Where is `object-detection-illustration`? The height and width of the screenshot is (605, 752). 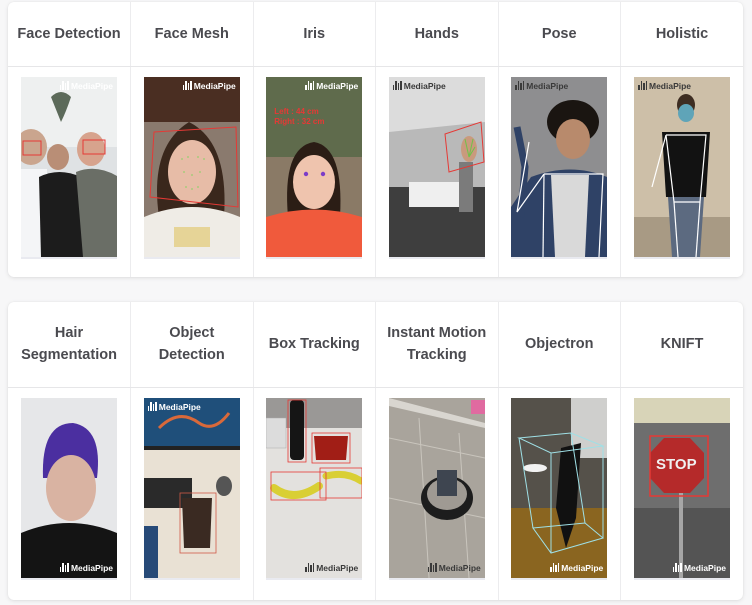 object-detection-illustration is located at coordinates (191, 487).